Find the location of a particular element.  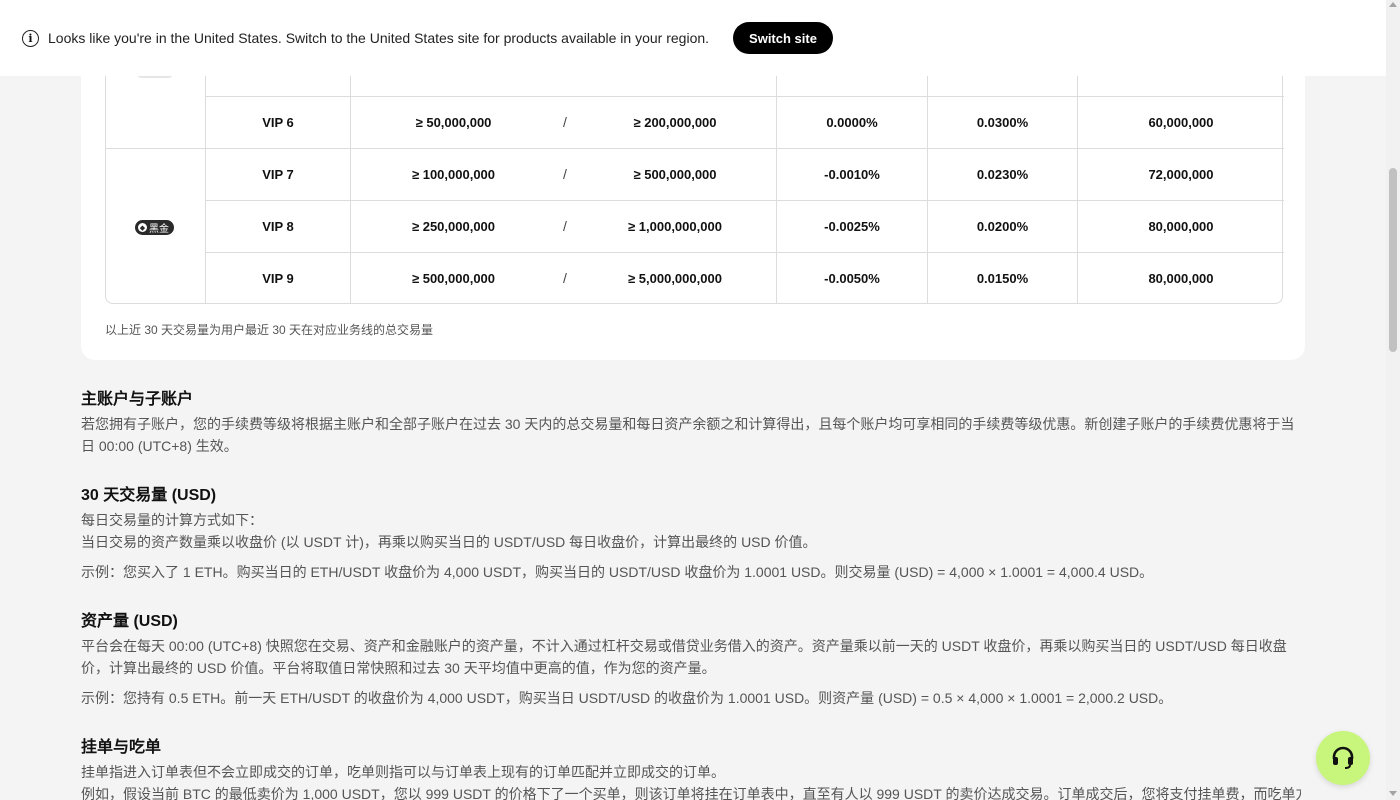

maker-fee-cell: 0.0000% is located at coordinates (852, 122).